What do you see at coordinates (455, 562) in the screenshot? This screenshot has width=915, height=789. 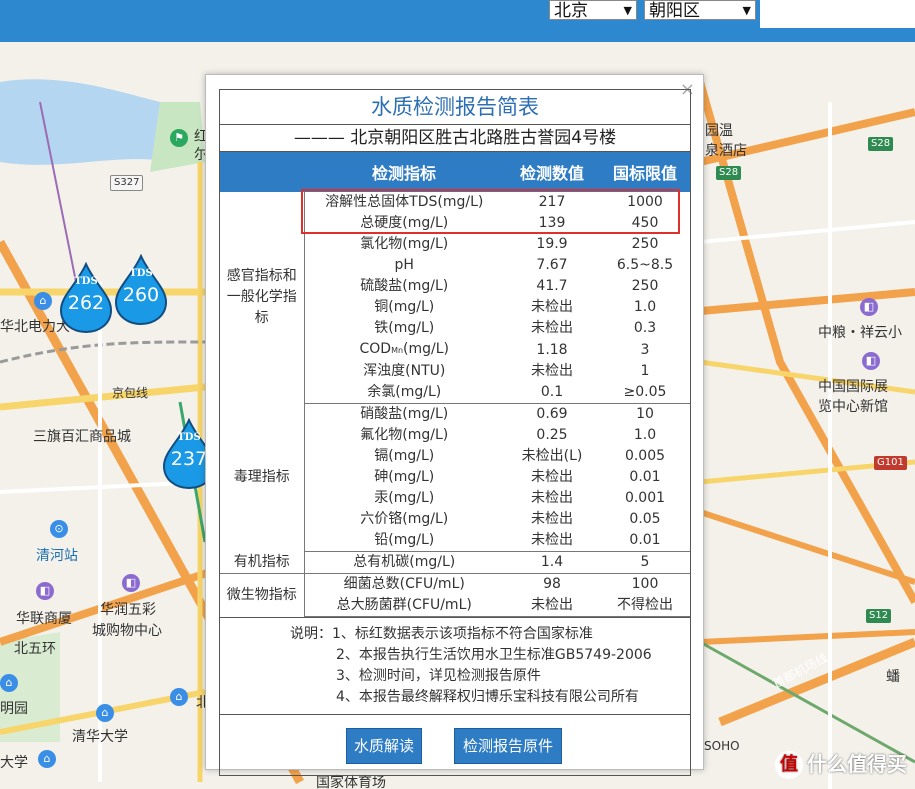 I see `table-row: 有机指标 总有机碳(mg/L) 1.4 5` at bounding box center [455, 562].